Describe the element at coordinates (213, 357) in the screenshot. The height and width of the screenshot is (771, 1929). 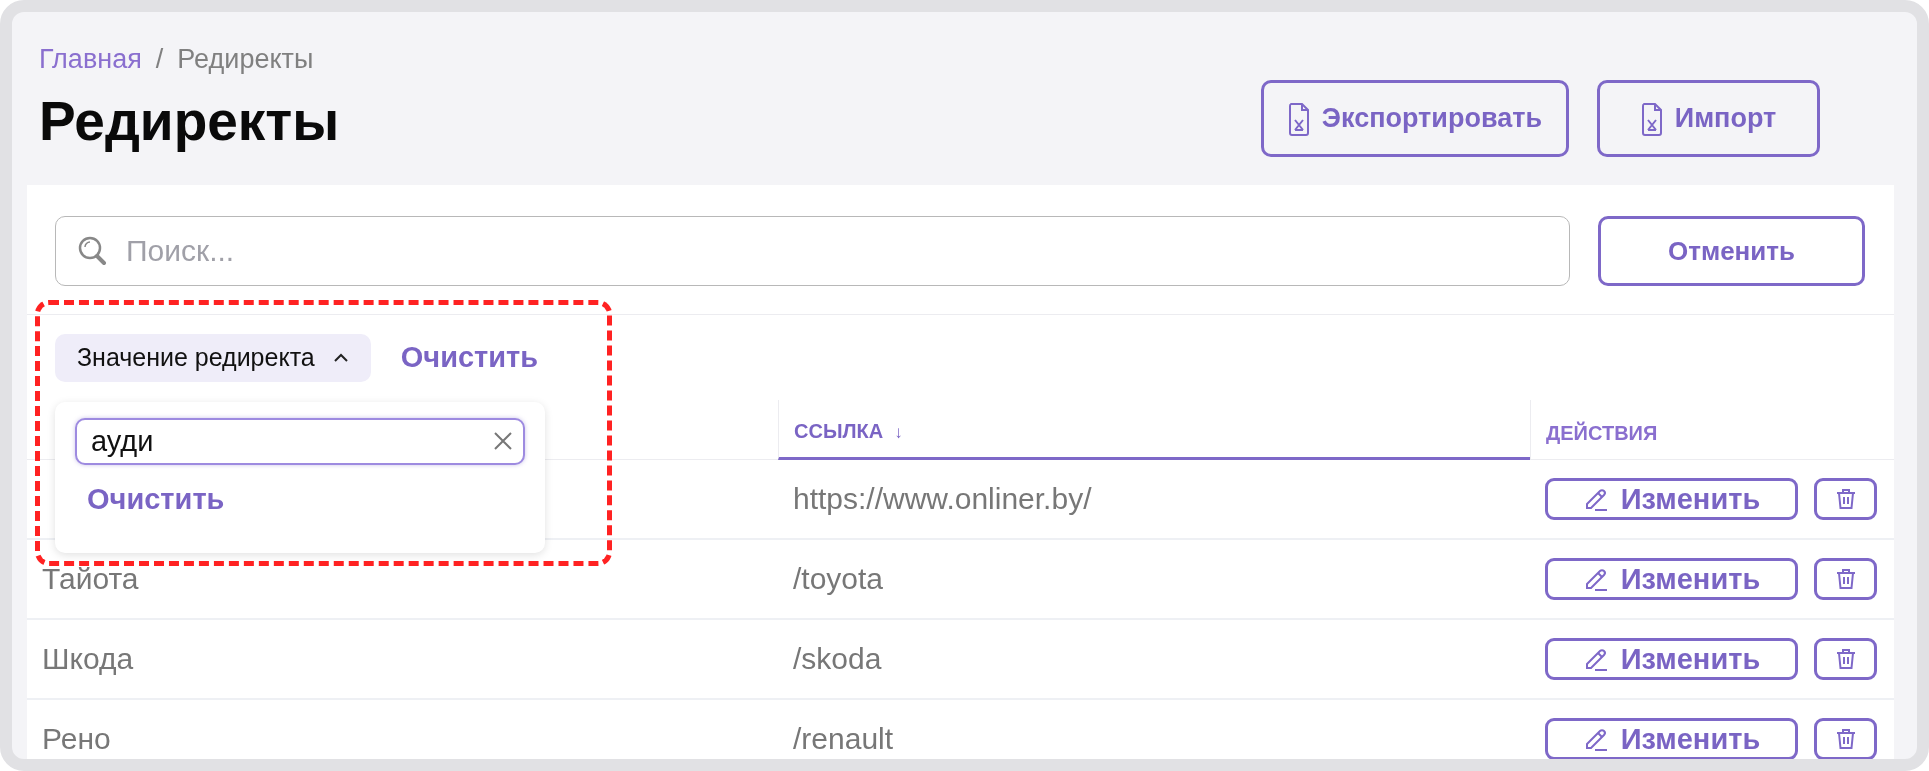
I see `filter-chip: Значение редиректа` at that location.